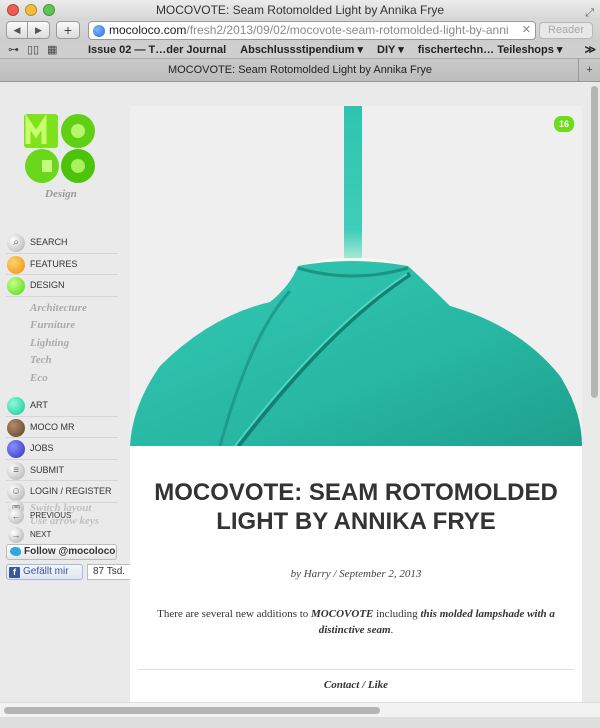 The image size is (600, 728). I want to click on nav-label: Submit, so click(47, 469).